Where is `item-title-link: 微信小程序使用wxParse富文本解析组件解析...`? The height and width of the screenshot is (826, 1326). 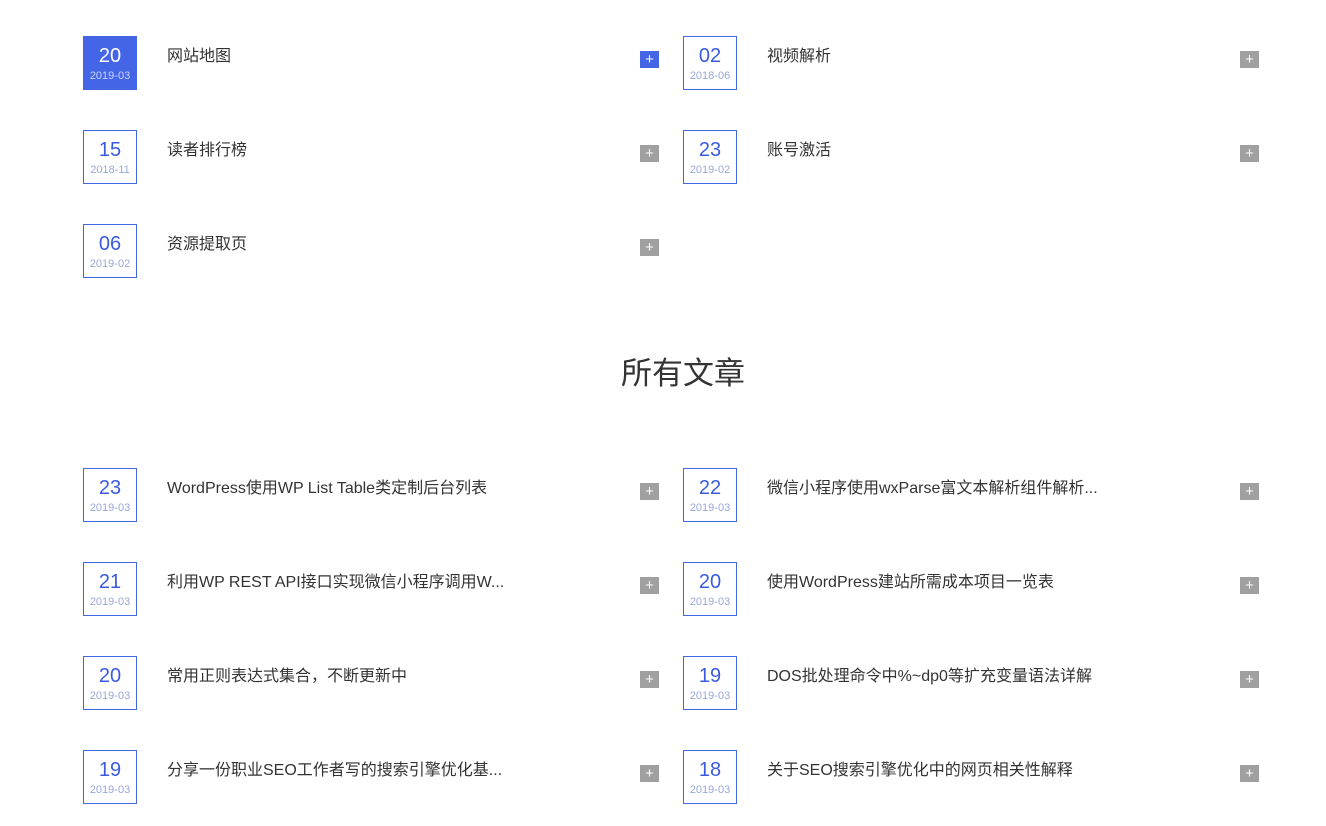
item-title-link: 微信小程序使用wxParse富文本解析组件解析... is located at coordinates (942, 489).